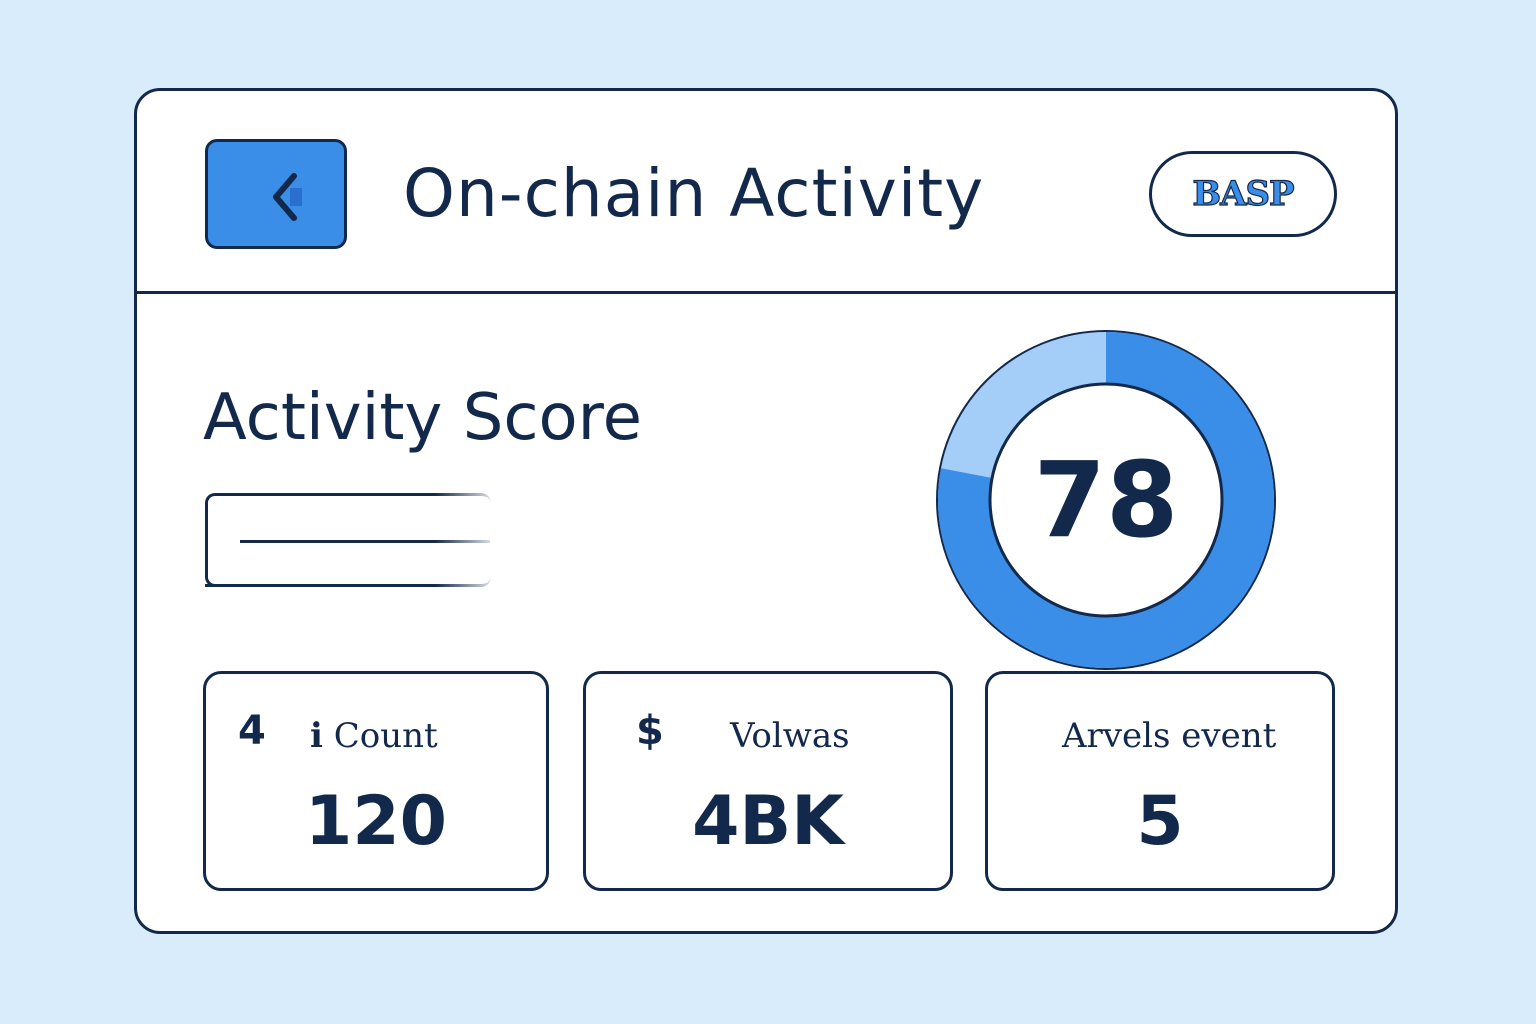  What do you see at coordinates (374, 736) in the screenshot?
I see `stat-label: ℹ Count` at bounding box center [374, 736].